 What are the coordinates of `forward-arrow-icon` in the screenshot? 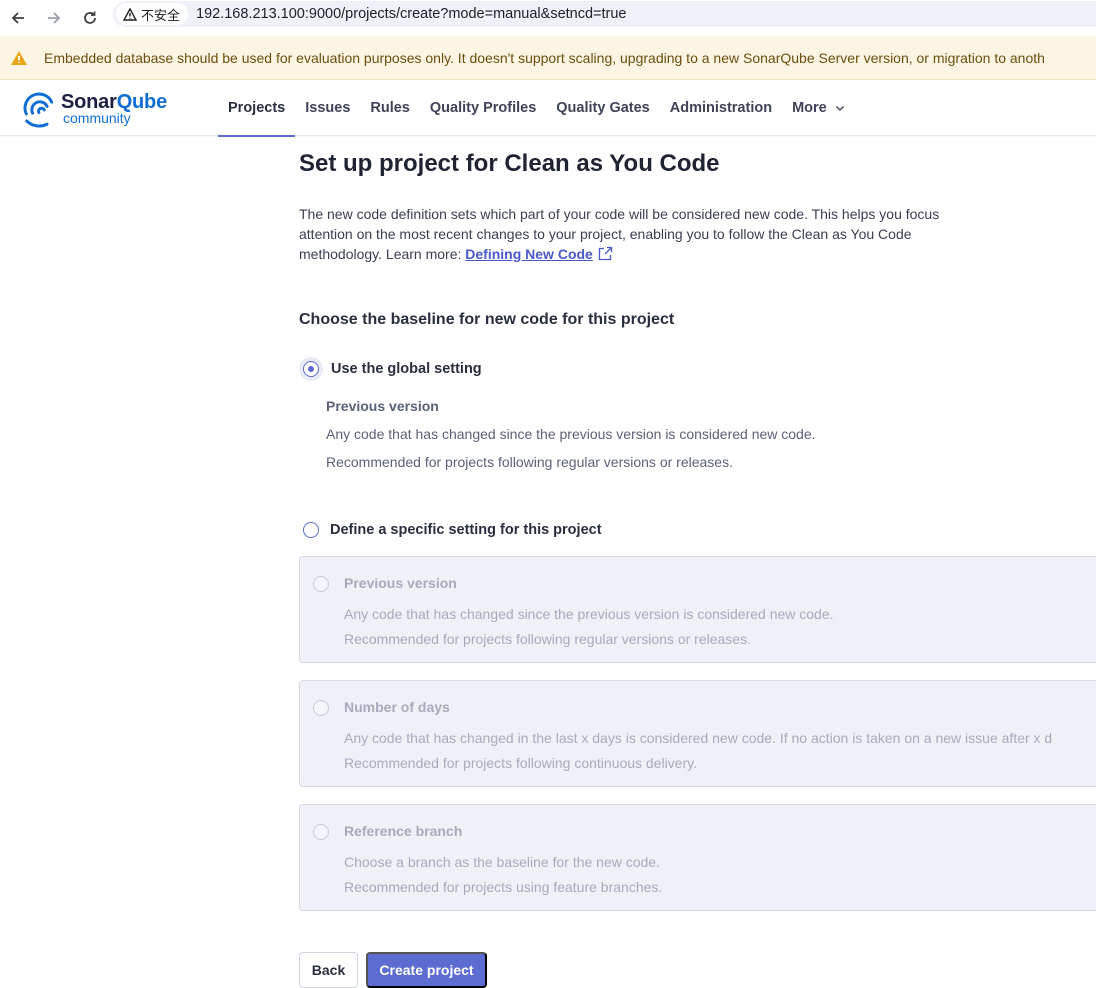 It's located at (54, 18).